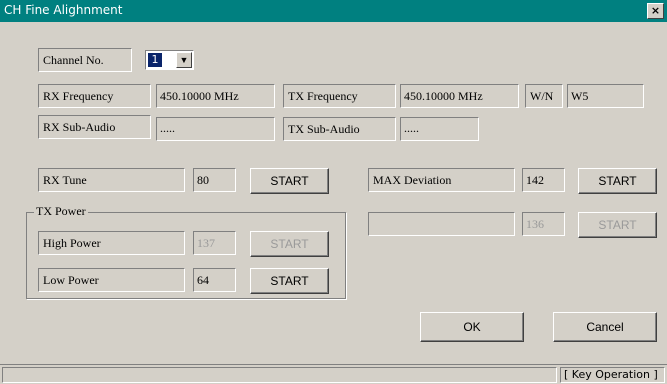 Image resolution: width=667 pixels, height=384 pixels. I want to click on close-button: ×, so click(655, 11).